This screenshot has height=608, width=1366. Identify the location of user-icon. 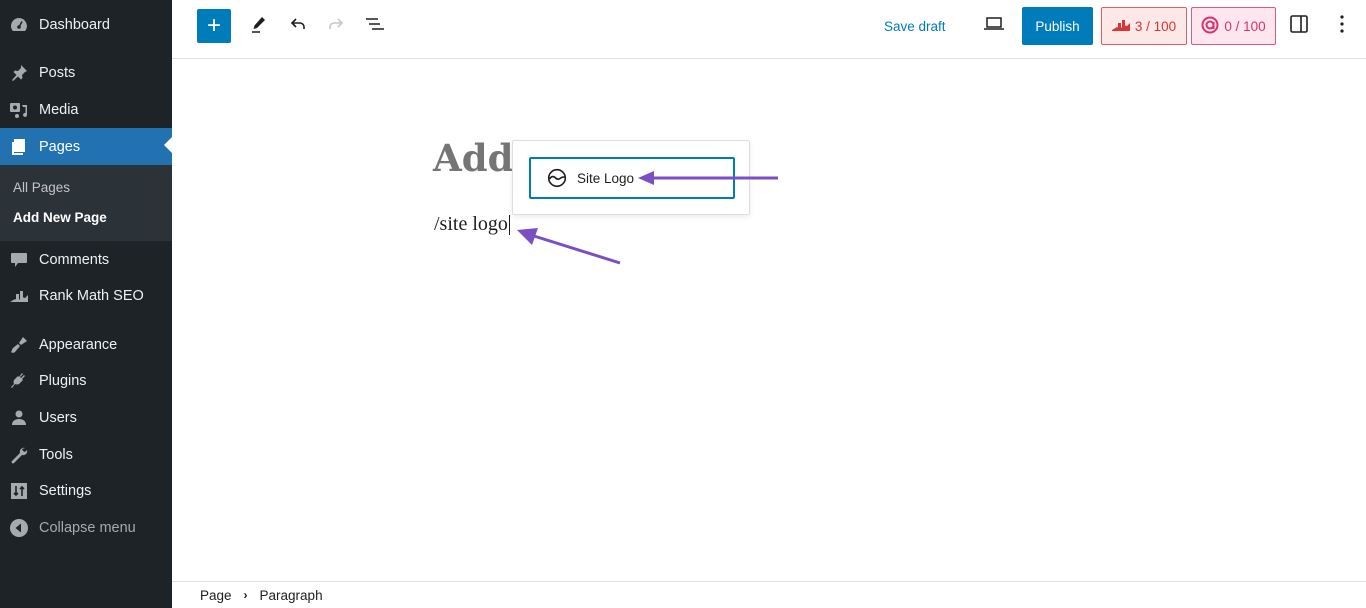
(19, 418).